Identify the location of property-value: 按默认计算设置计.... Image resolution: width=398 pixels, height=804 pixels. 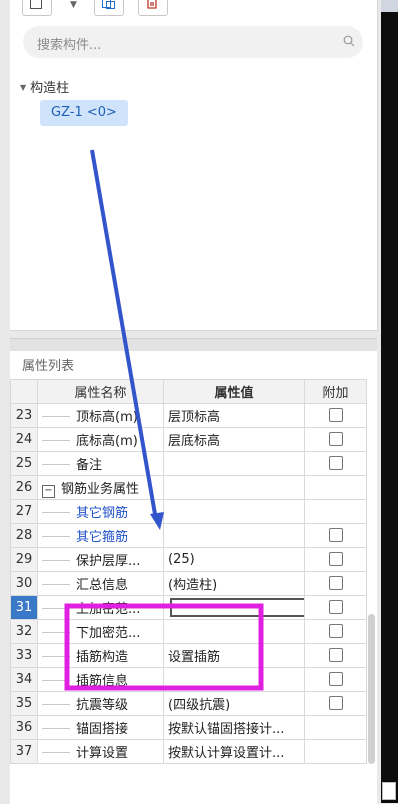
(234, 751).